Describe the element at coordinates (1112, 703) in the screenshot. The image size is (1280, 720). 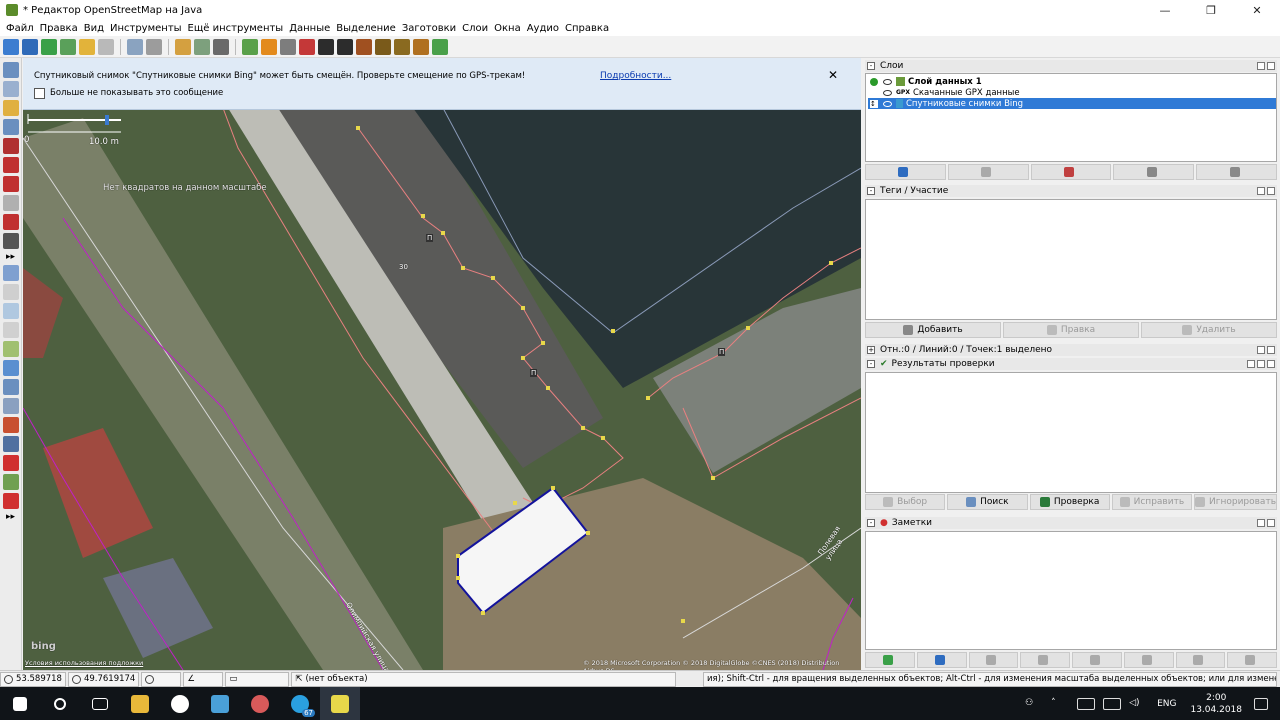
I see `network-icon` at that location.